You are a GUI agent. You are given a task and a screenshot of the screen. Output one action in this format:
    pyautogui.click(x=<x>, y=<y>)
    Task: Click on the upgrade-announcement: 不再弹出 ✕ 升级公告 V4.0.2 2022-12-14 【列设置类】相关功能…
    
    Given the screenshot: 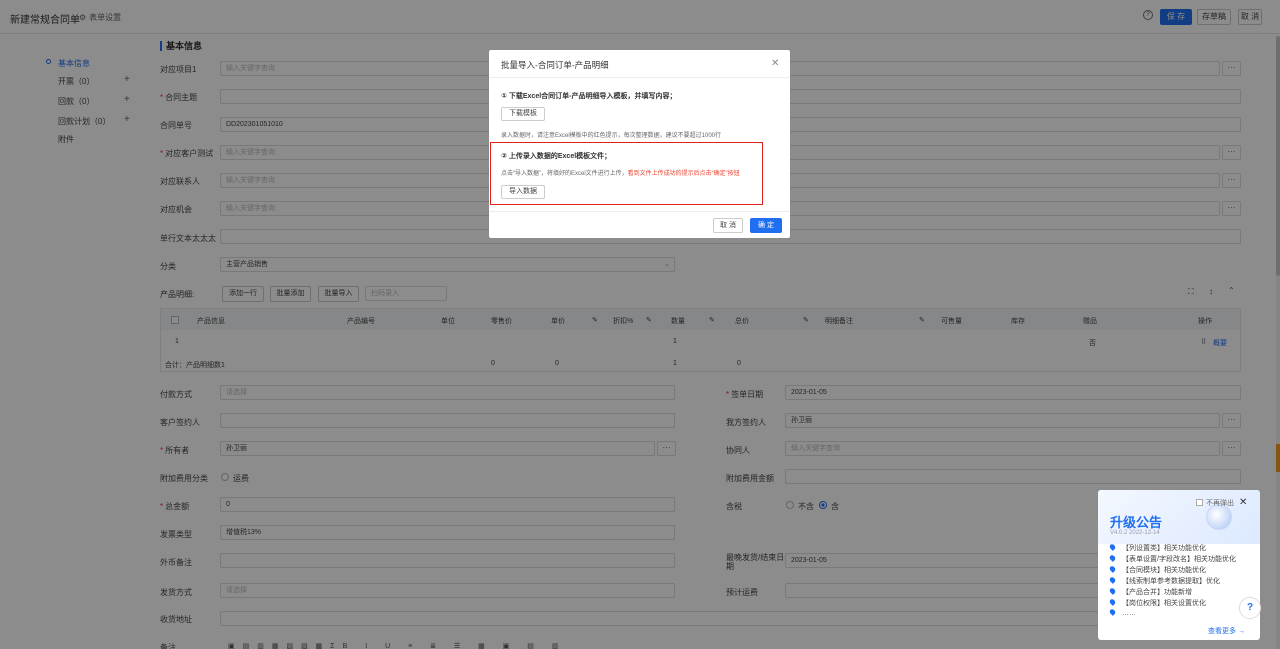 What is the action you would take?
    pyautogui.click(x=1179, y=565)
    